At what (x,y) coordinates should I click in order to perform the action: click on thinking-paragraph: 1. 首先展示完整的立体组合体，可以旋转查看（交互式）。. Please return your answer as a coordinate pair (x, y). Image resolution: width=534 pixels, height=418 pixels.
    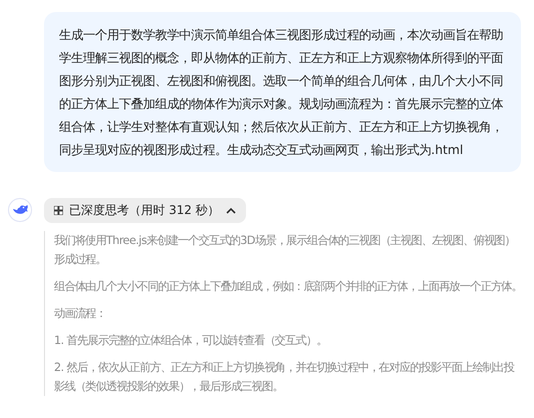
    Looking at the image, I should click on (191, 340).